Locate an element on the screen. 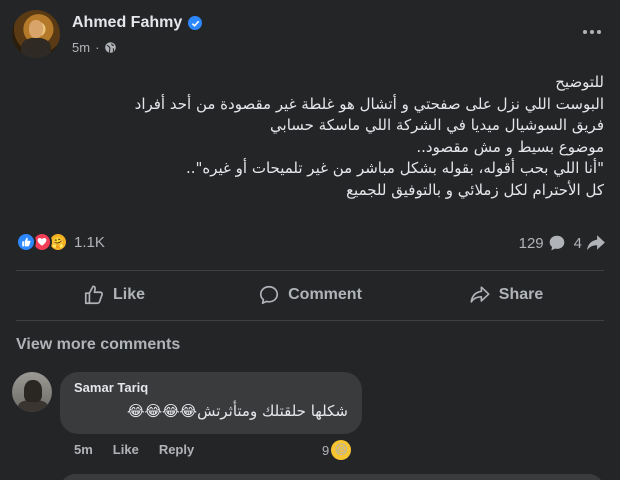 Image resolution: width=620 pixels, height=480 pixels. author-avatar is located at coordinates (36, 34).